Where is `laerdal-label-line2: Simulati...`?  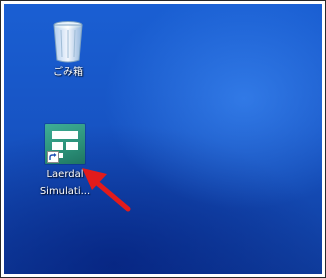 laerdal-label-line2: Simulati... is located at coordinates (65, 191).